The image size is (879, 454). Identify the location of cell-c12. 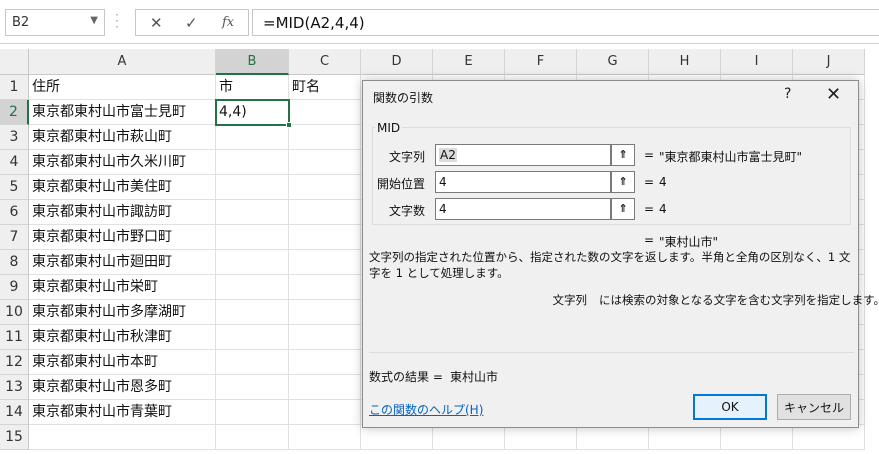
(325, 362).